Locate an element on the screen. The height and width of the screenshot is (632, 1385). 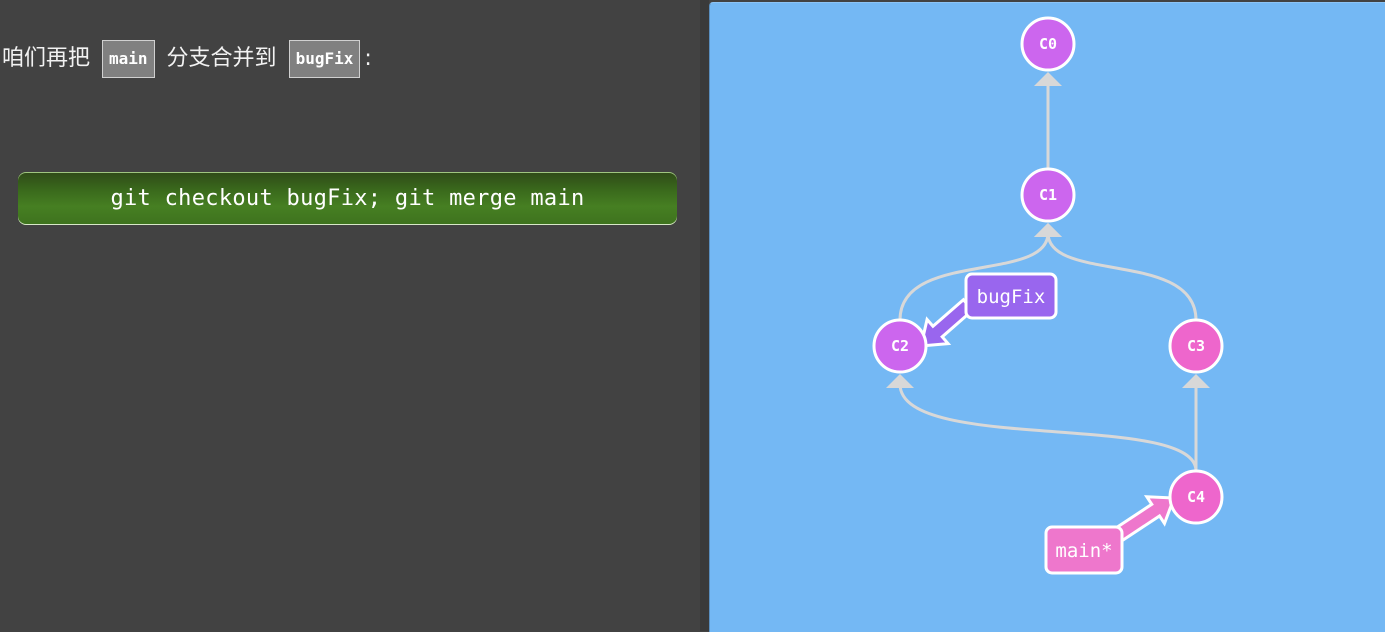
commit-label: C3 is located at coordinates (1196, 346).